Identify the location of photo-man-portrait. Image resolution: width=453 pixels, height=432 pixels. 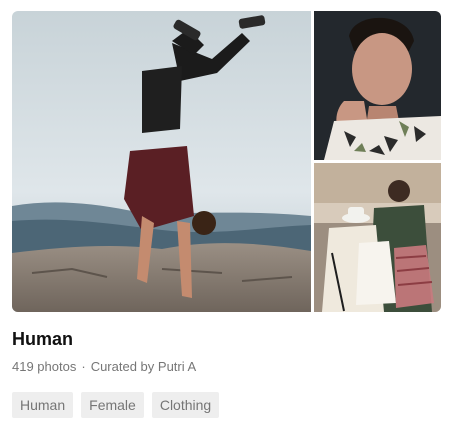
(377, 85).